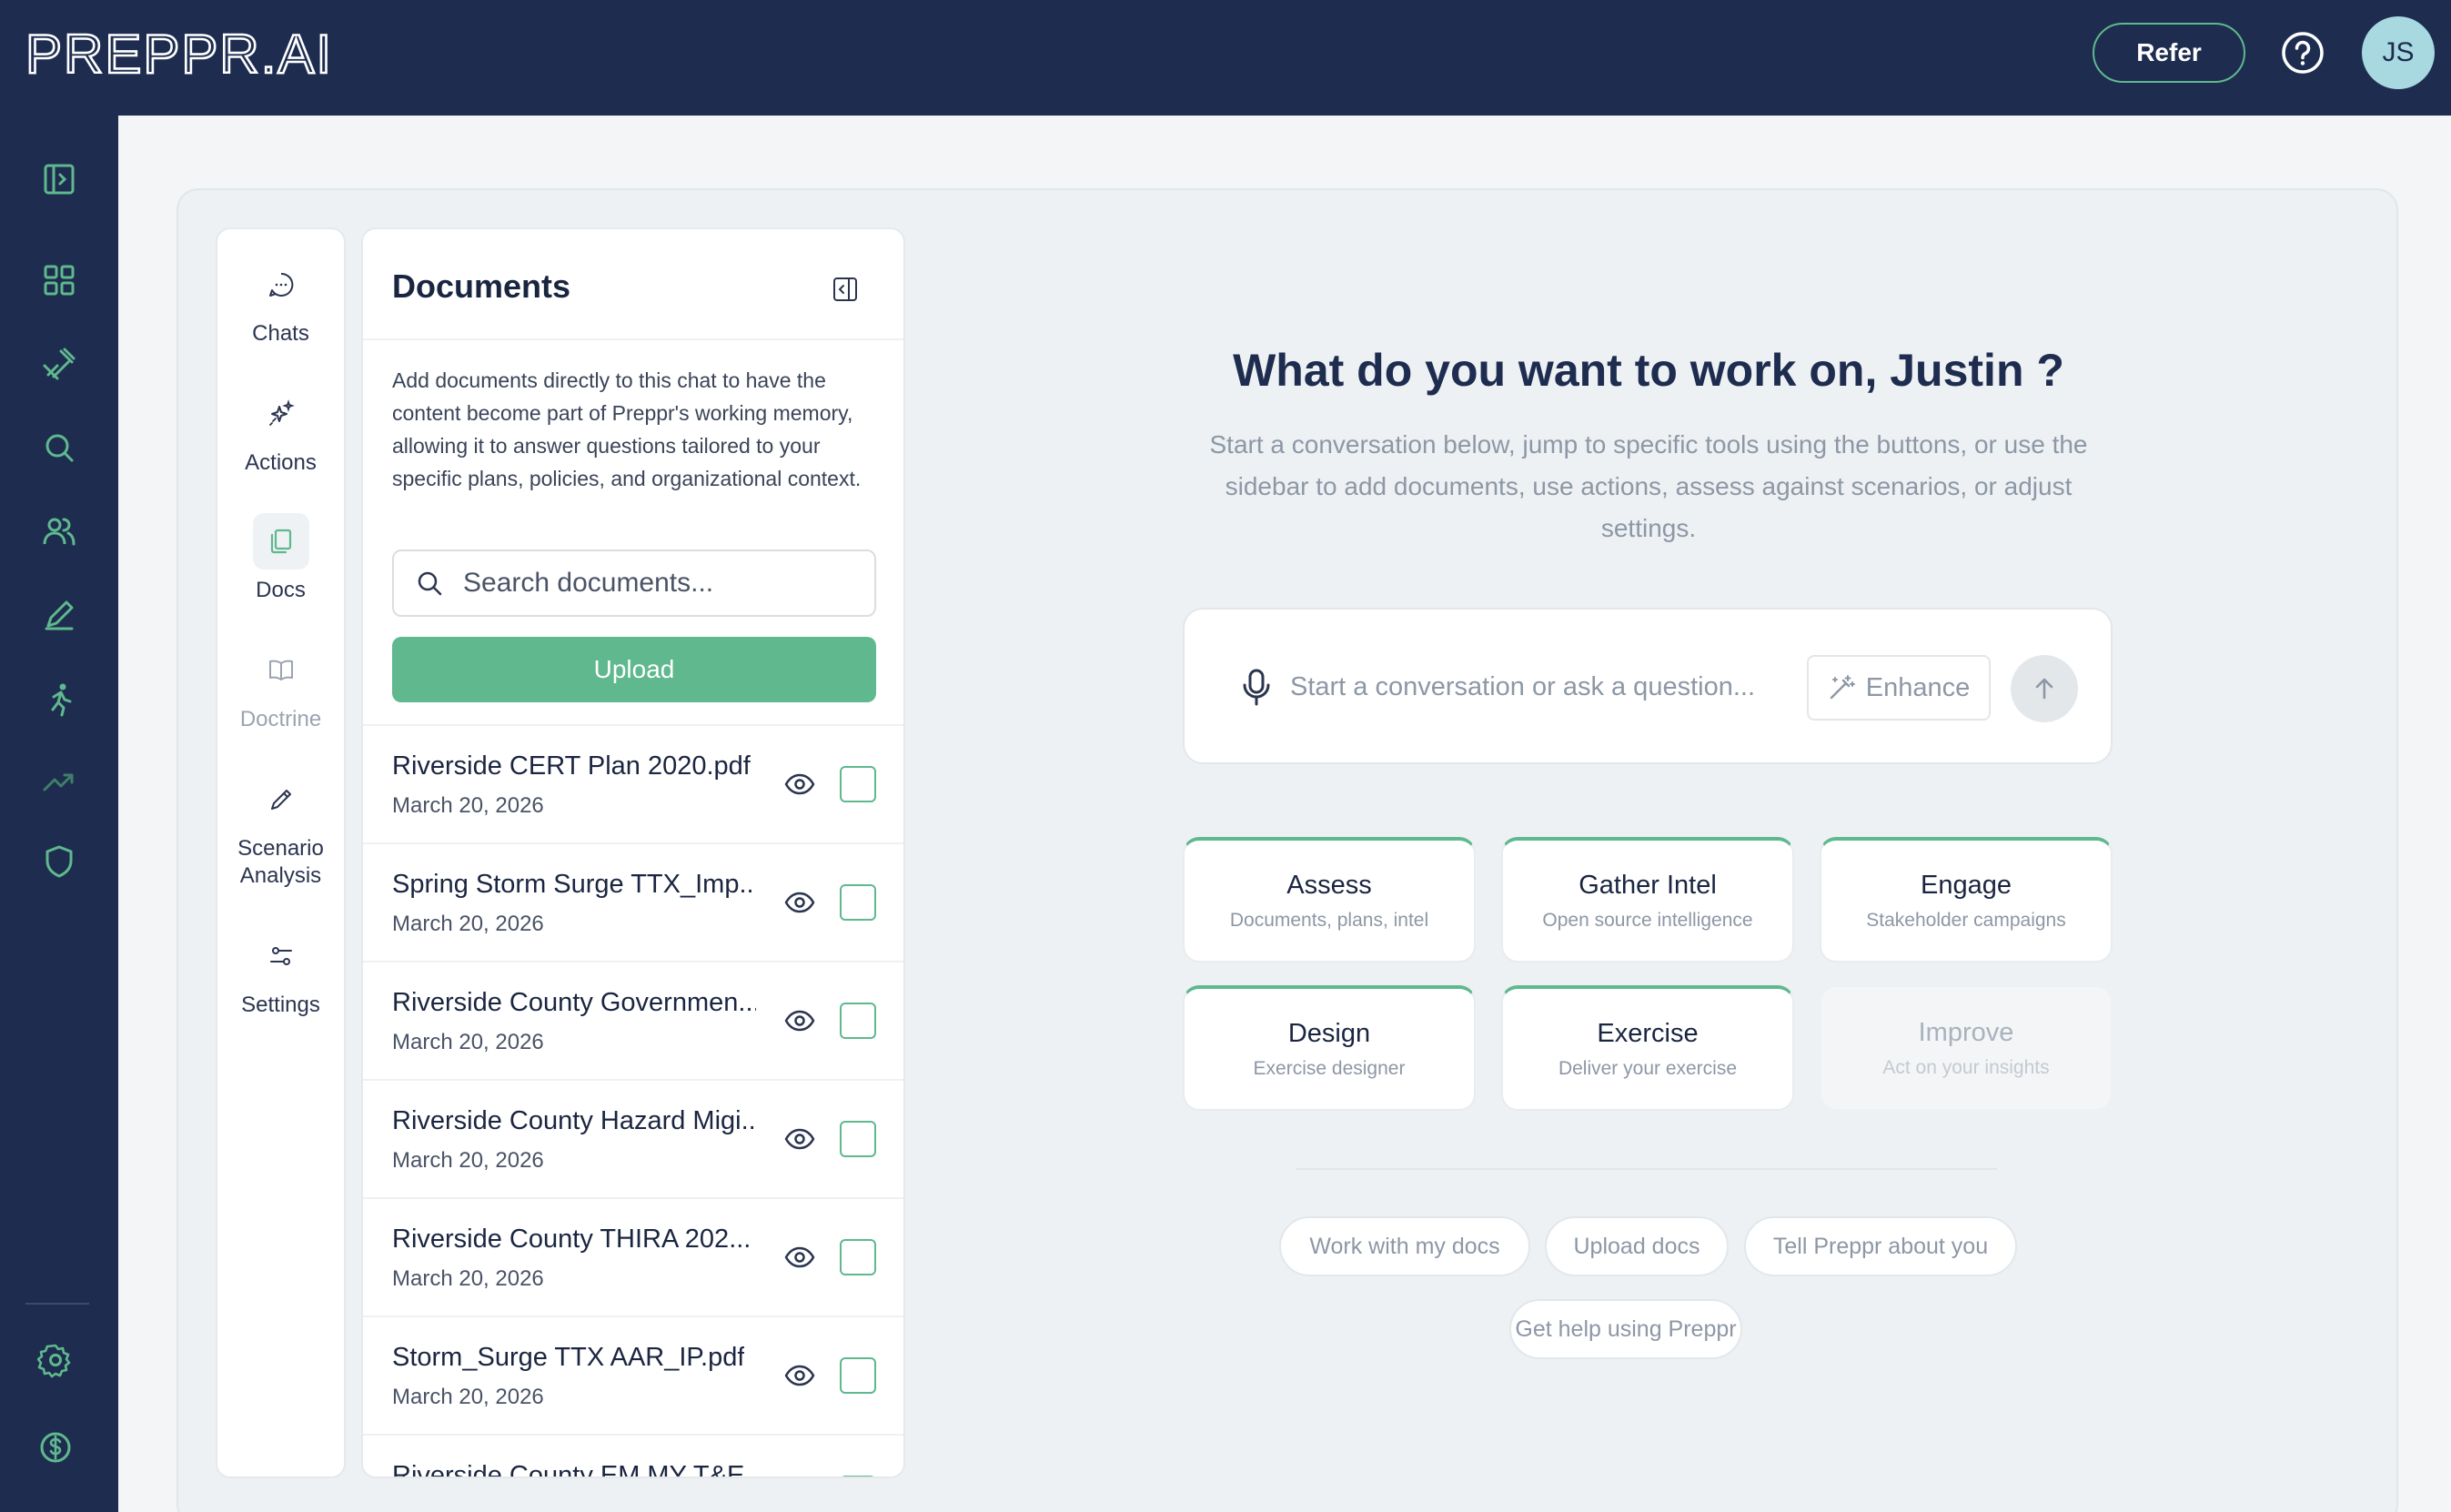 This screenshot has width=2451, height=1512. I want to click on tile-gather-intel: Gather Intel Open source intelligence, so click(1647, 900).